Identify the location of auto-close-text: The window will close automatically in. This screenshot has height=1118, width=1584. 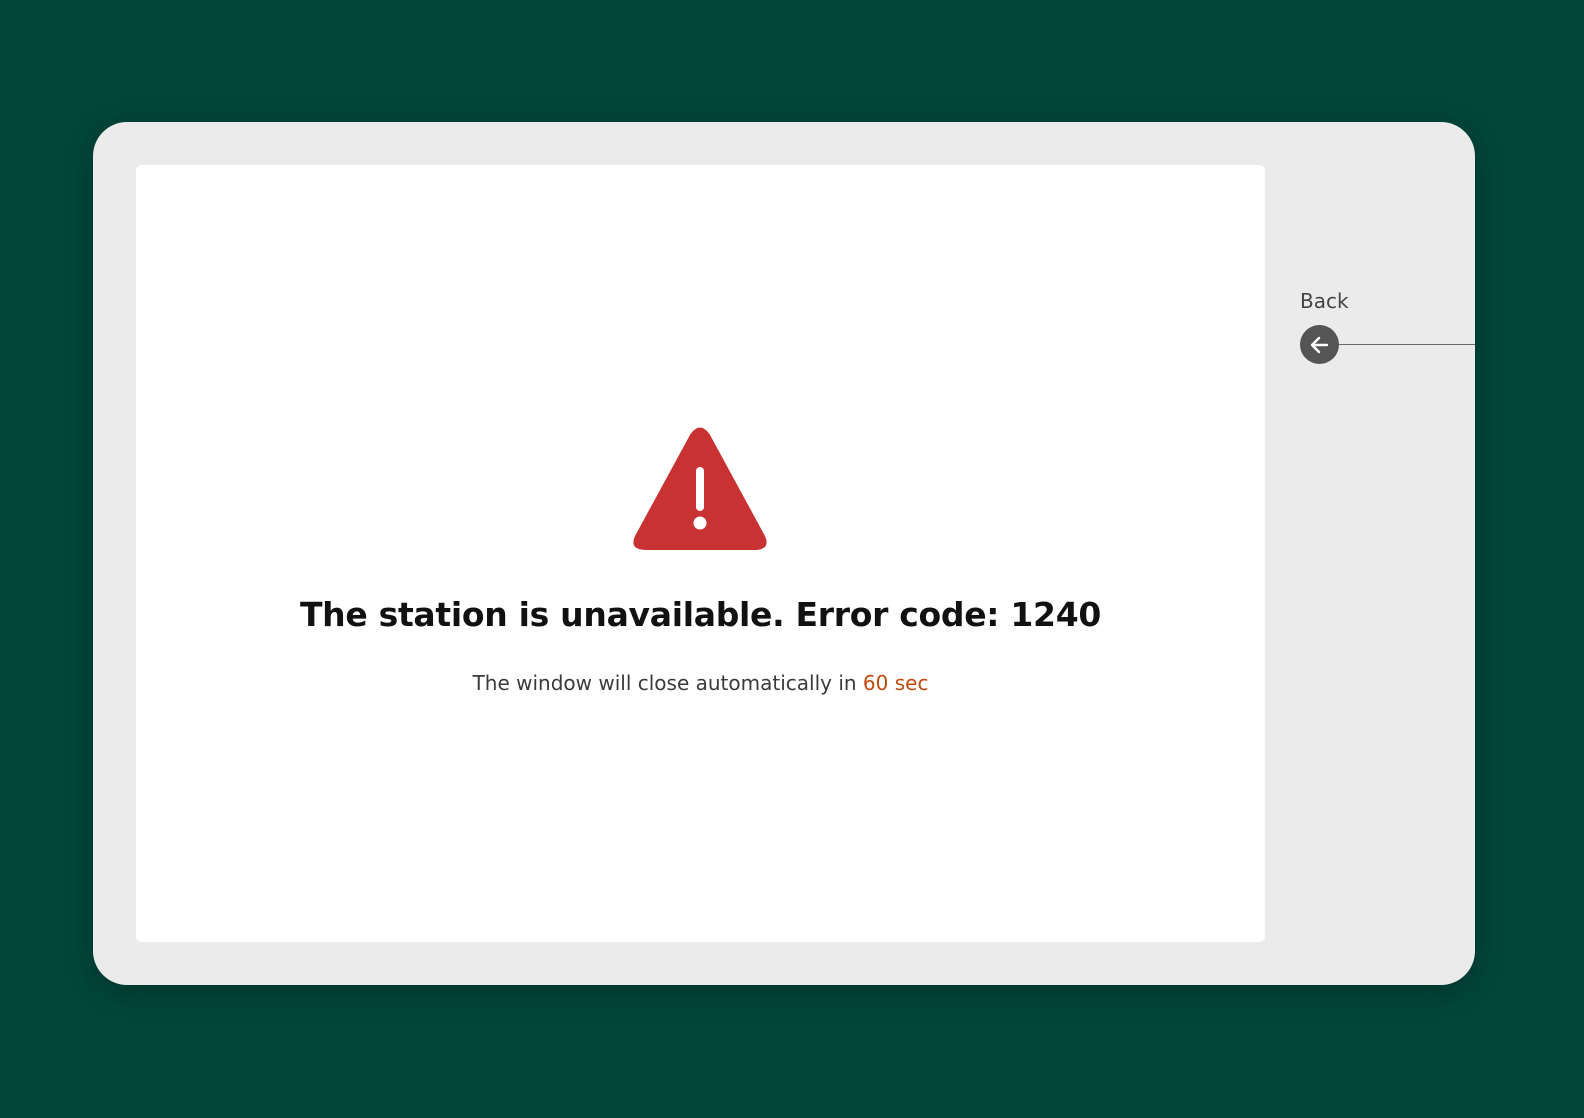
(664, 683).